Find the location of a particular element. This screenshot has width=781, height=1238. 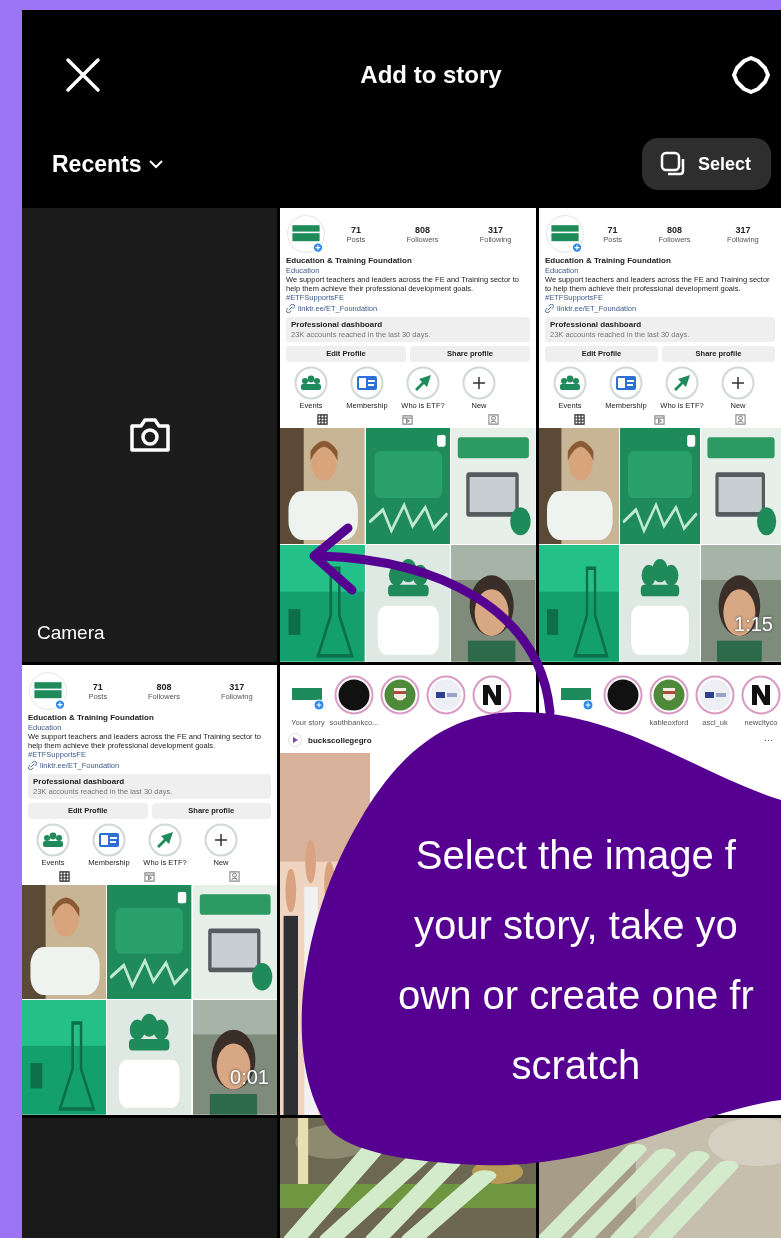

tile-label: Camera is located at coordinates (71, 633).